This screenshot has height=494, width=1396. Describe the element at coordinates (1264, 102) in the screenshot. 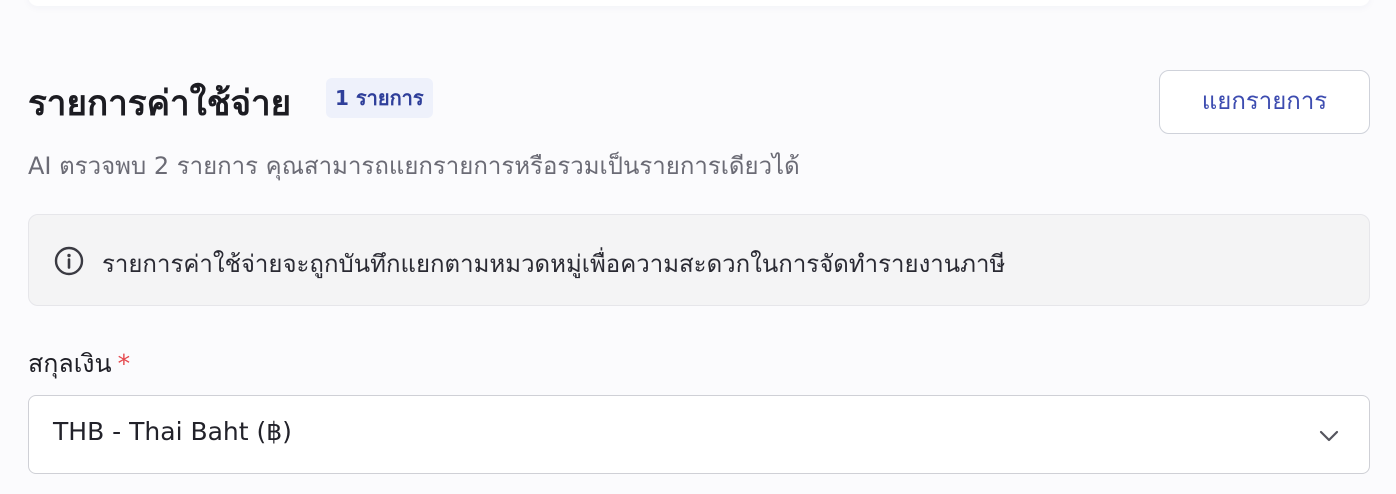

I see `split-items-button: แยกรายการ` at that location.